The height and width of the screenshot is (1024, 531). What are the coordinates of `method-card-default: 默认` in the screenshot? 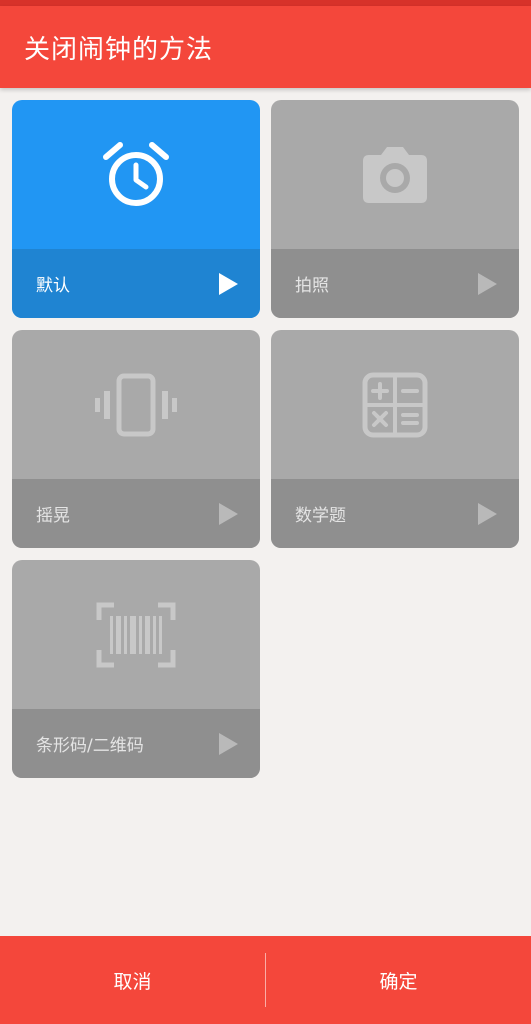 It's located at (136, 209).